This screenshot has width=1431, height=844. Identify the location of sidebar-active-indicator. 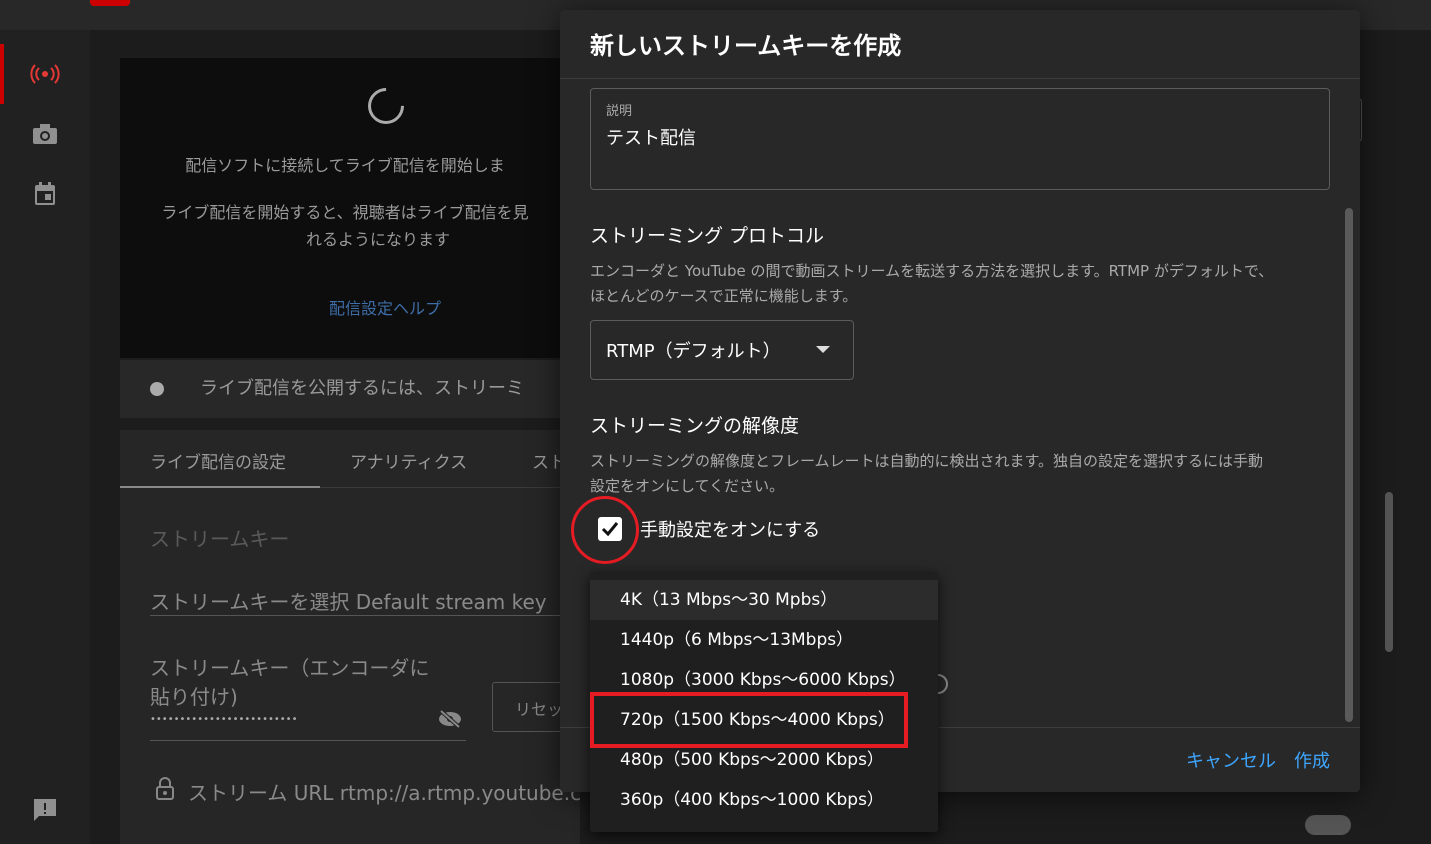
(2, 74).